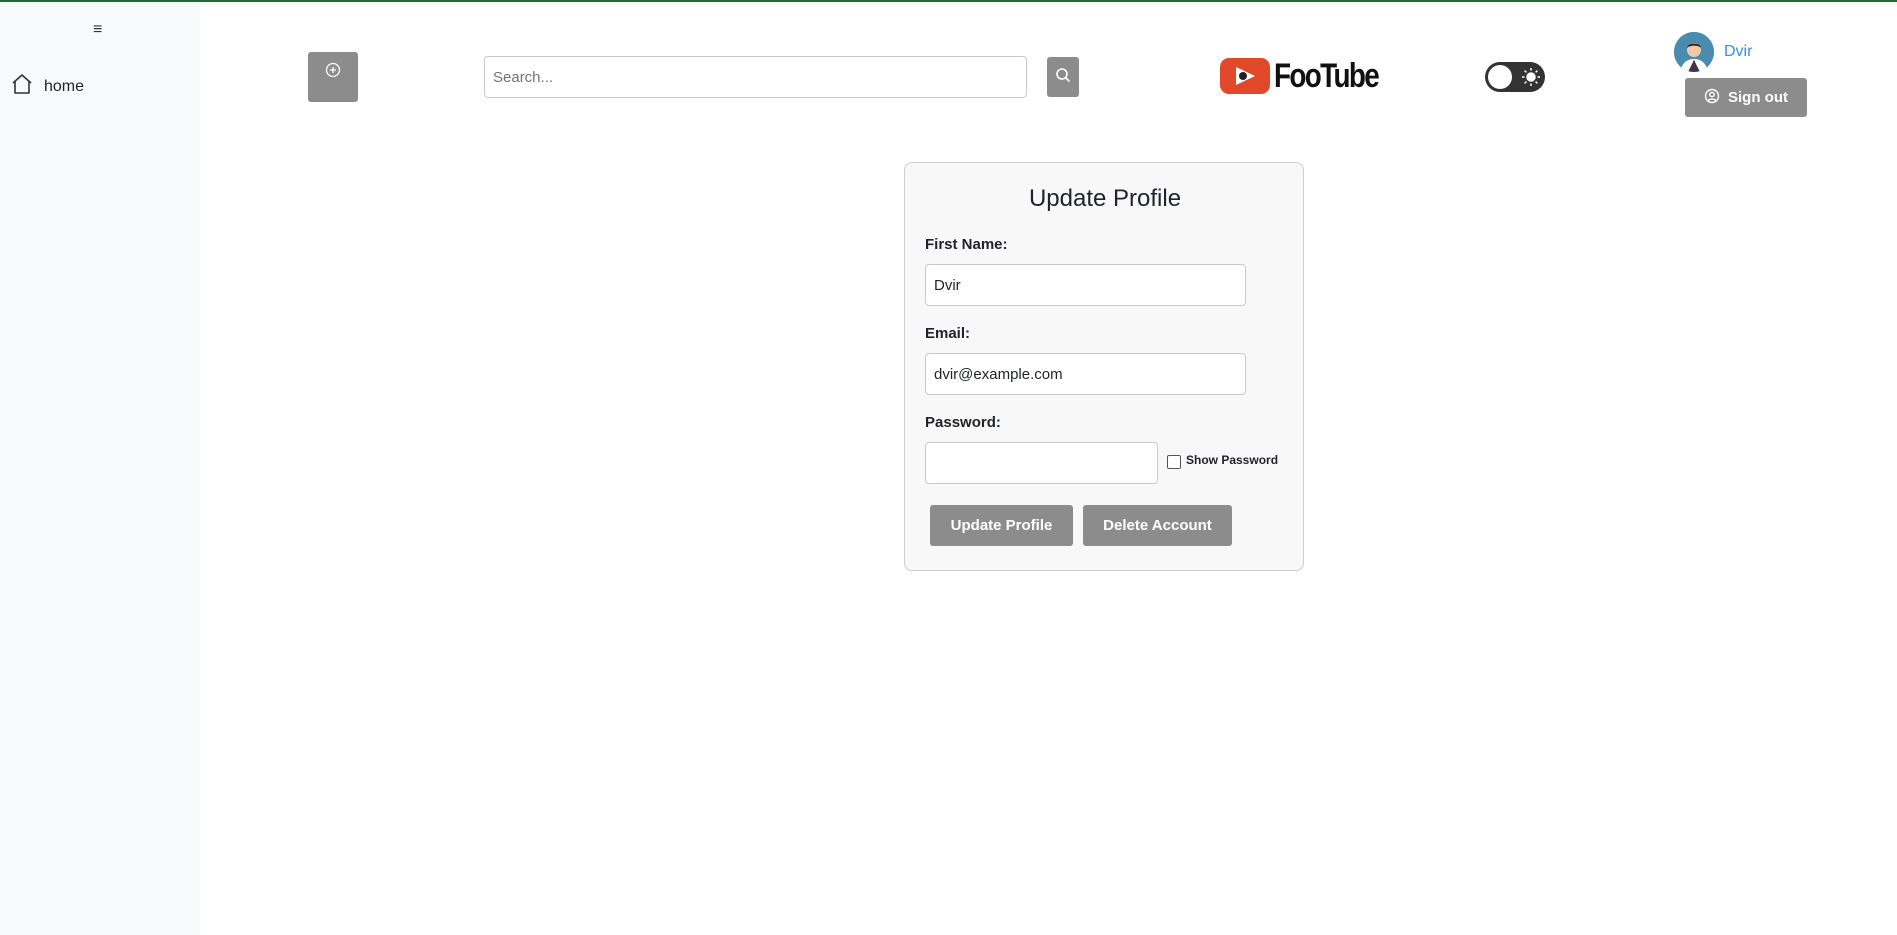 The image size is (1897, 935). I want to click on search-input, so click(755, 77).